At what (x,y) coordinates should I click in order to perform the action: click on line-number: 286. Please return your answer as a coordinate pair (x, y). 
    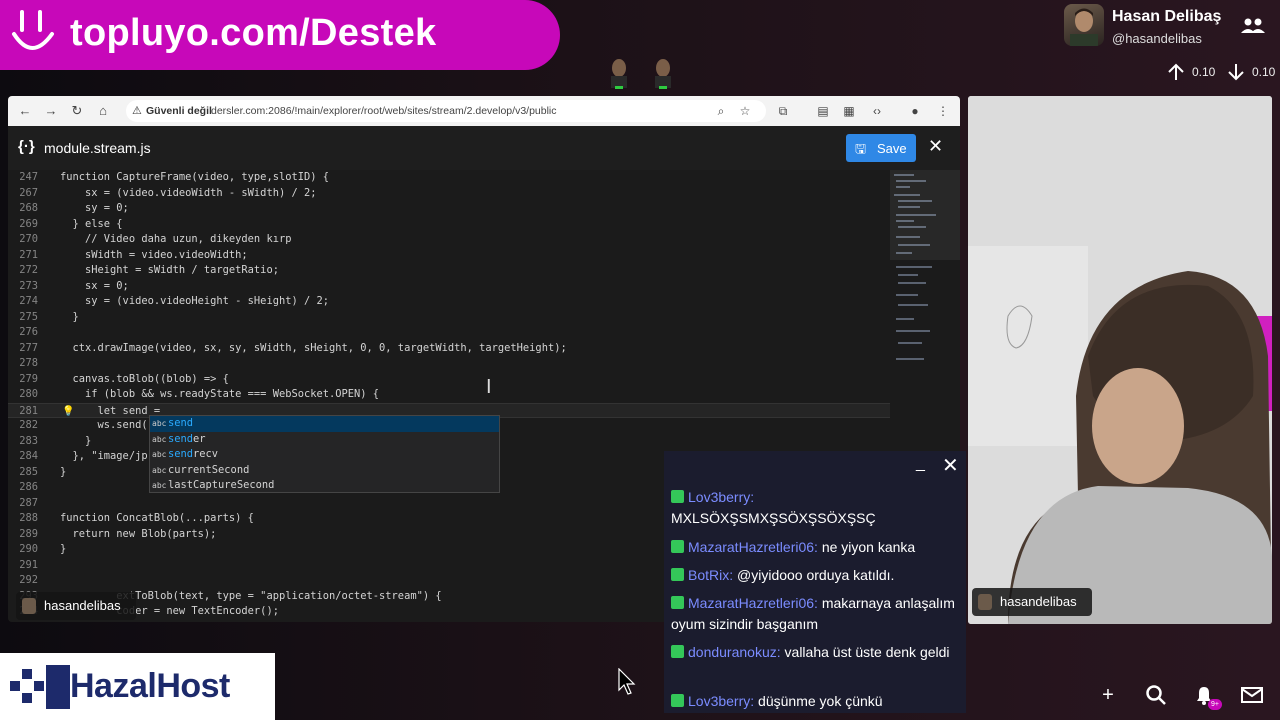
    Looking at the image, I should click on (28, 487).